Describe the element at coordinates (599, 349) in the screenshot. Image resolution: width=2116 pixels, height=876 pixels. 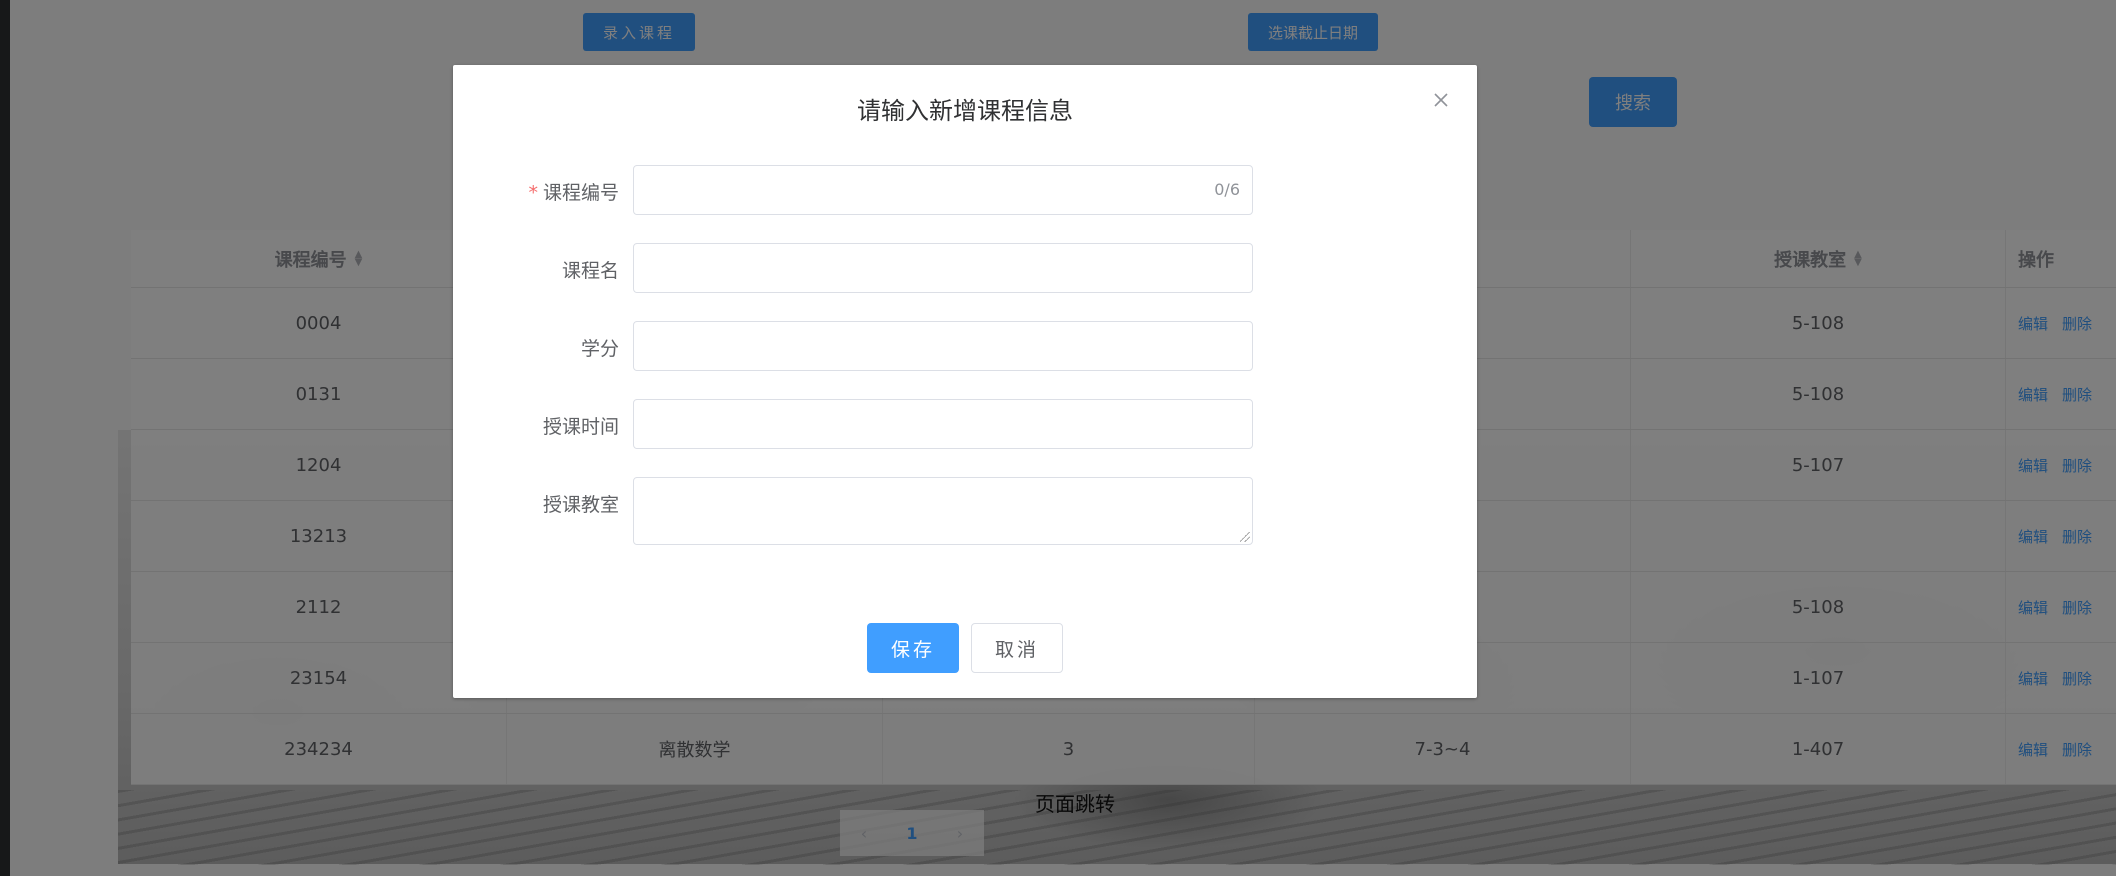
I see `field-label: 学分` at that location.